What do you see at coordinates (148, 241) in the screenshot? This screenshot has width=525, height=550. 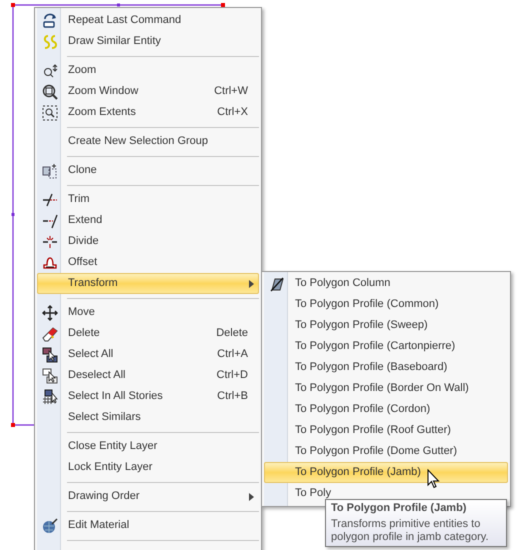 I see `menu-item: Divide` at bounding box center [148, 241].